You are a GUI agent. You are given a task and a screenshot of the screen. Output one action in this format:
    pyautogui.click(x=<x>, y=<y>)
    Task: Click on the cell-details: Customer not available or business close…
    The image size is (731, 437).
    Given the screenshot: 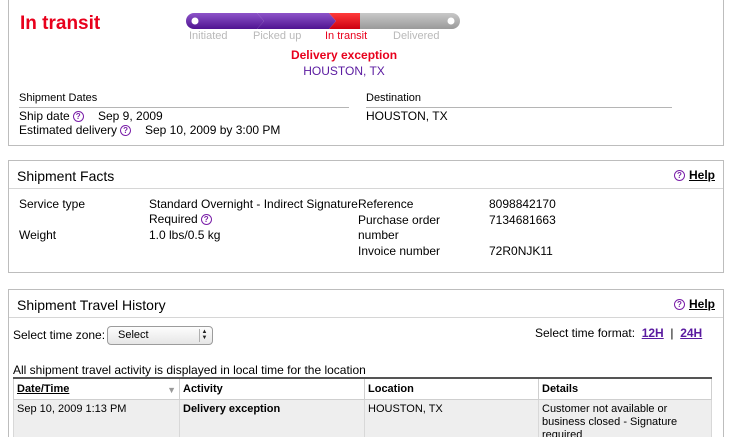 What is the action you would take?
    pyautogui.click(x=625, y=417)
    